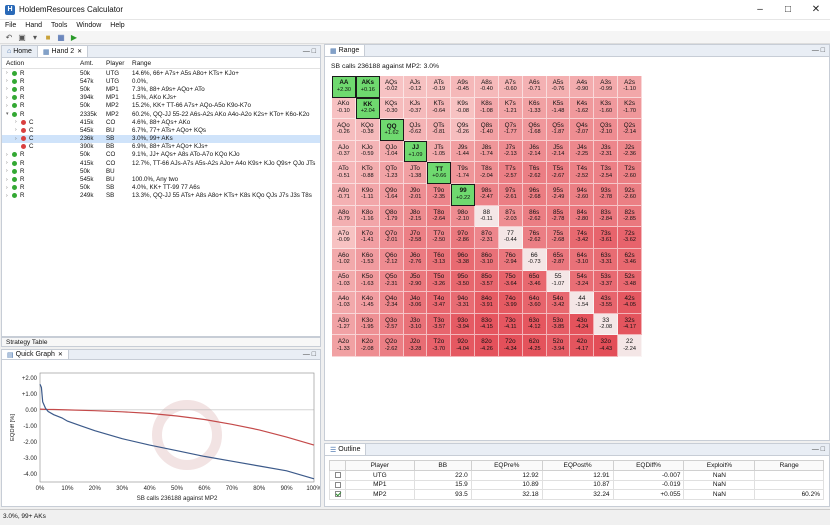 The image size is (830, 525). I want to click on range-cell-k6s: K6s -1.33, so click(534, 108).